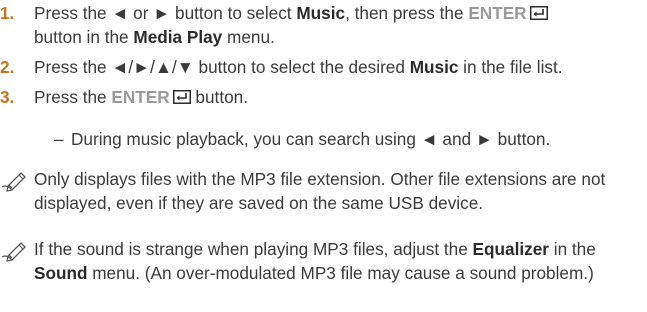 This screenshot has width=647, height=312. What do you see at coordinates (510, 249) in the screenshot?
I see `equalizer-label: Equalizer` at bounding box center [510, 249].